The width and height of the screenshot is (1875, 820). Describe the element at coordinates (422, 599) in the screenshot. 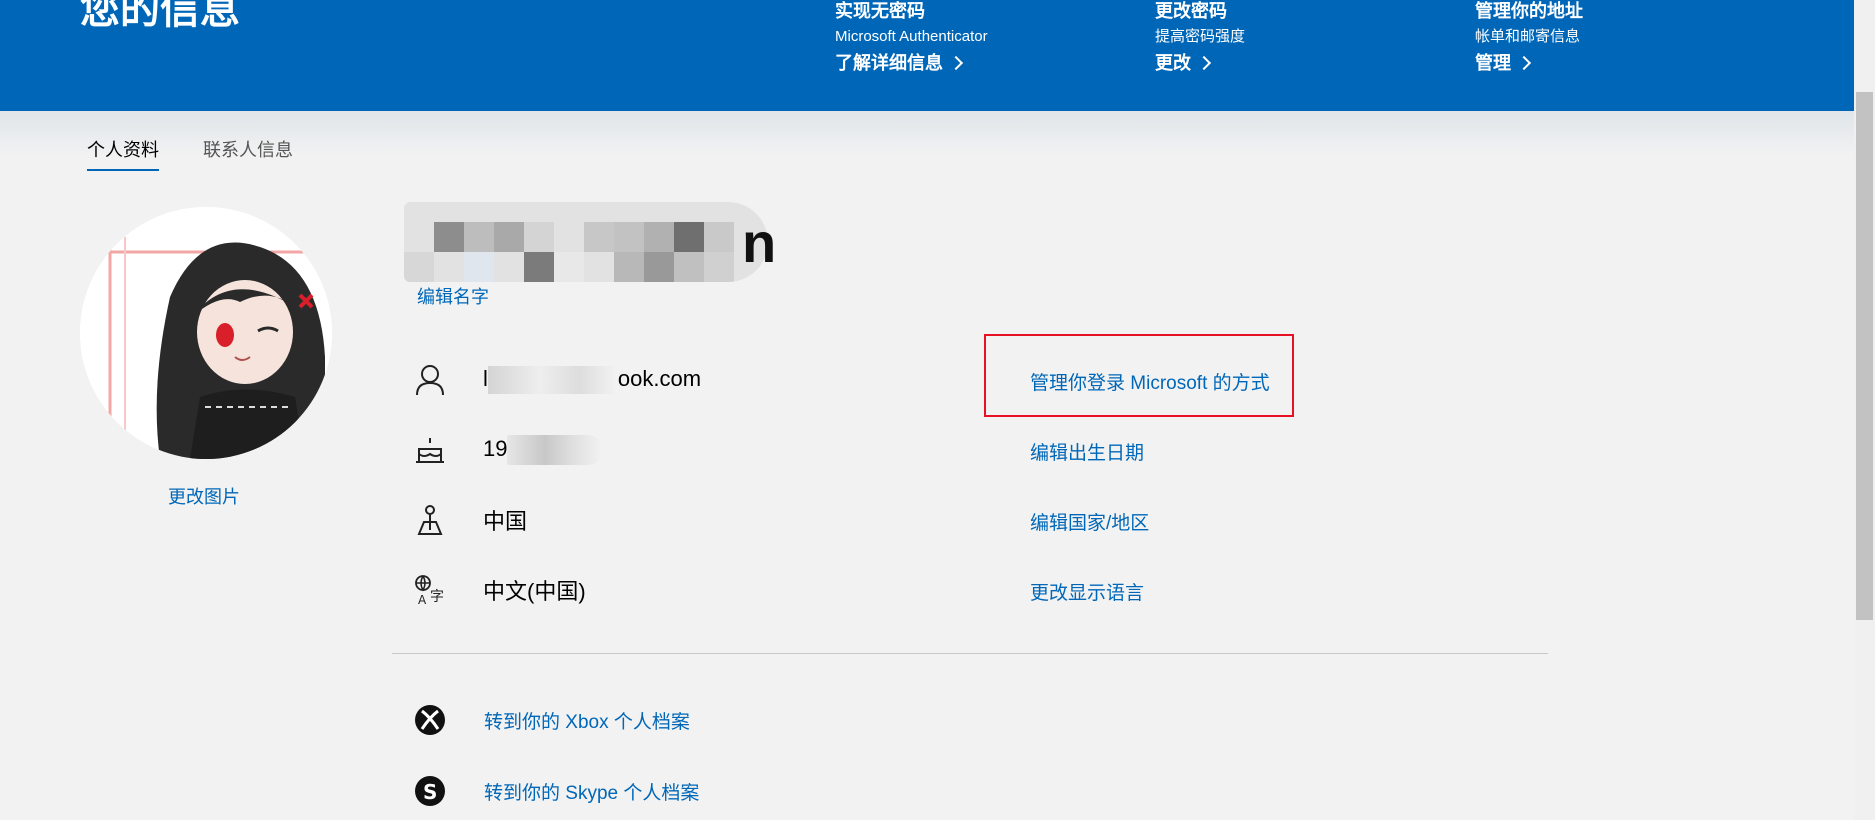

I see `svg-text: A` at that location.